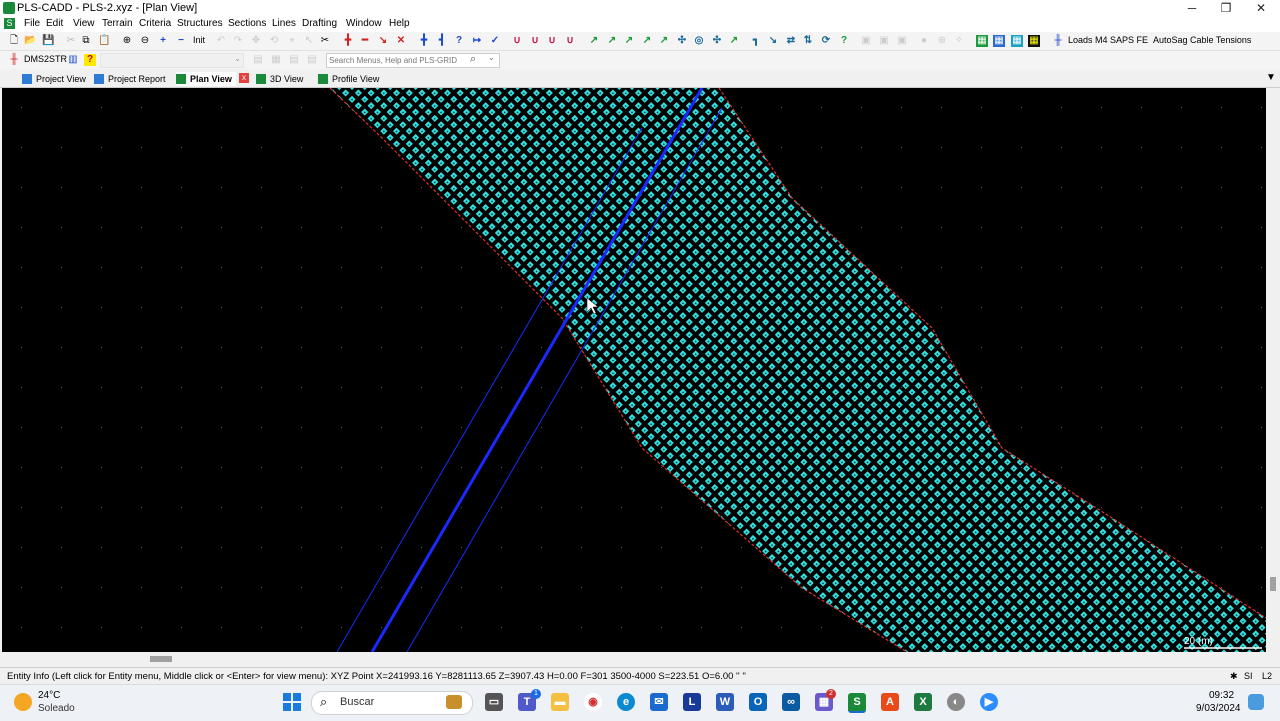 The height and width of the screenshot is (721, 1280). I want to click on drafting-icon-1: ┓, so click(756, 41).